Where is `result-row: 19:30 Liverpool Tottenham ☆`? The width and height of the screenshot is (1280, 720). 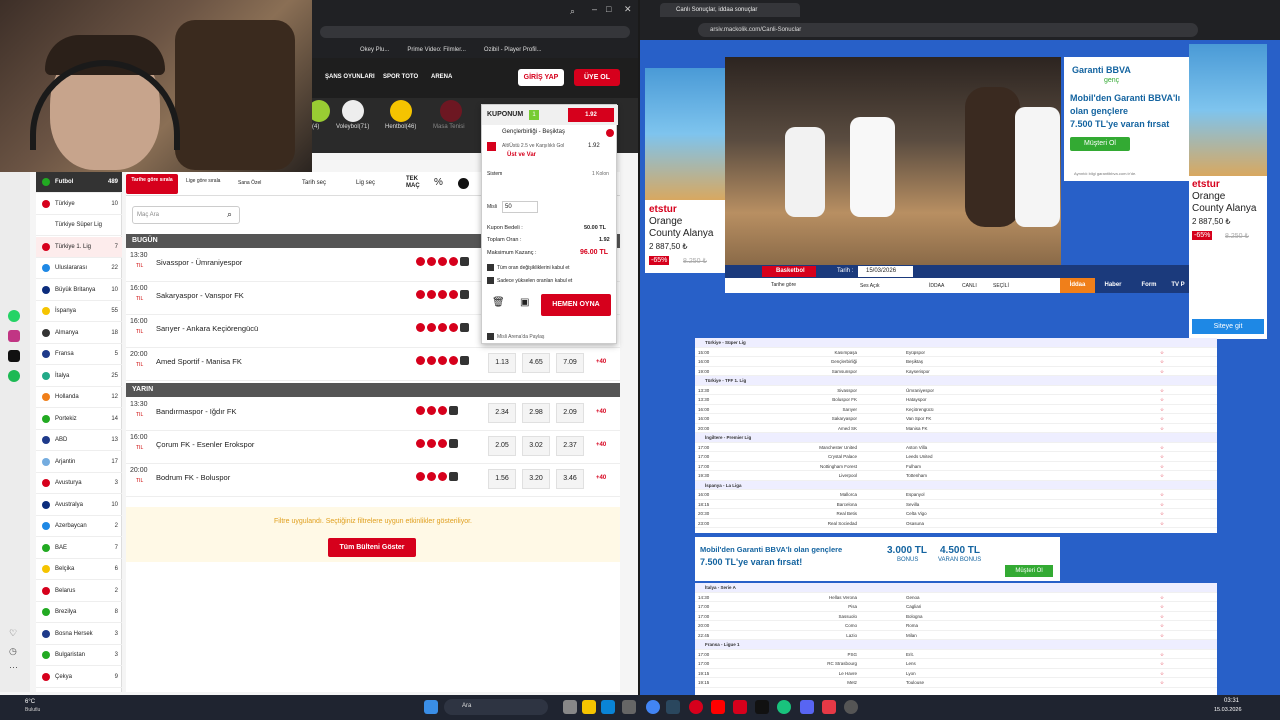 result-row: 19:30 Liverpool Tottenham ☆ is located at coordinates (956, 476).